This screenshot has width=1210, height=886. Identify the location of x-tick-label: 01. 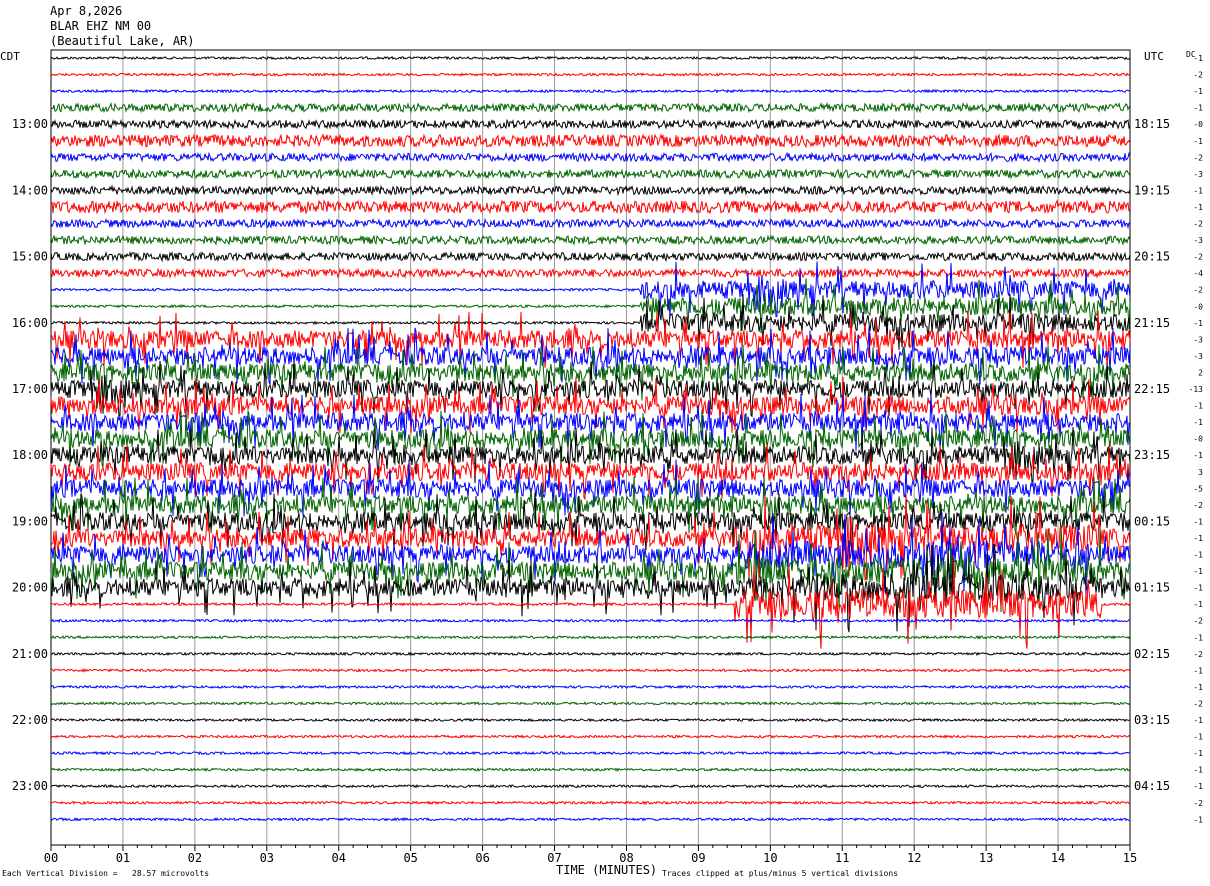
(123, 858).